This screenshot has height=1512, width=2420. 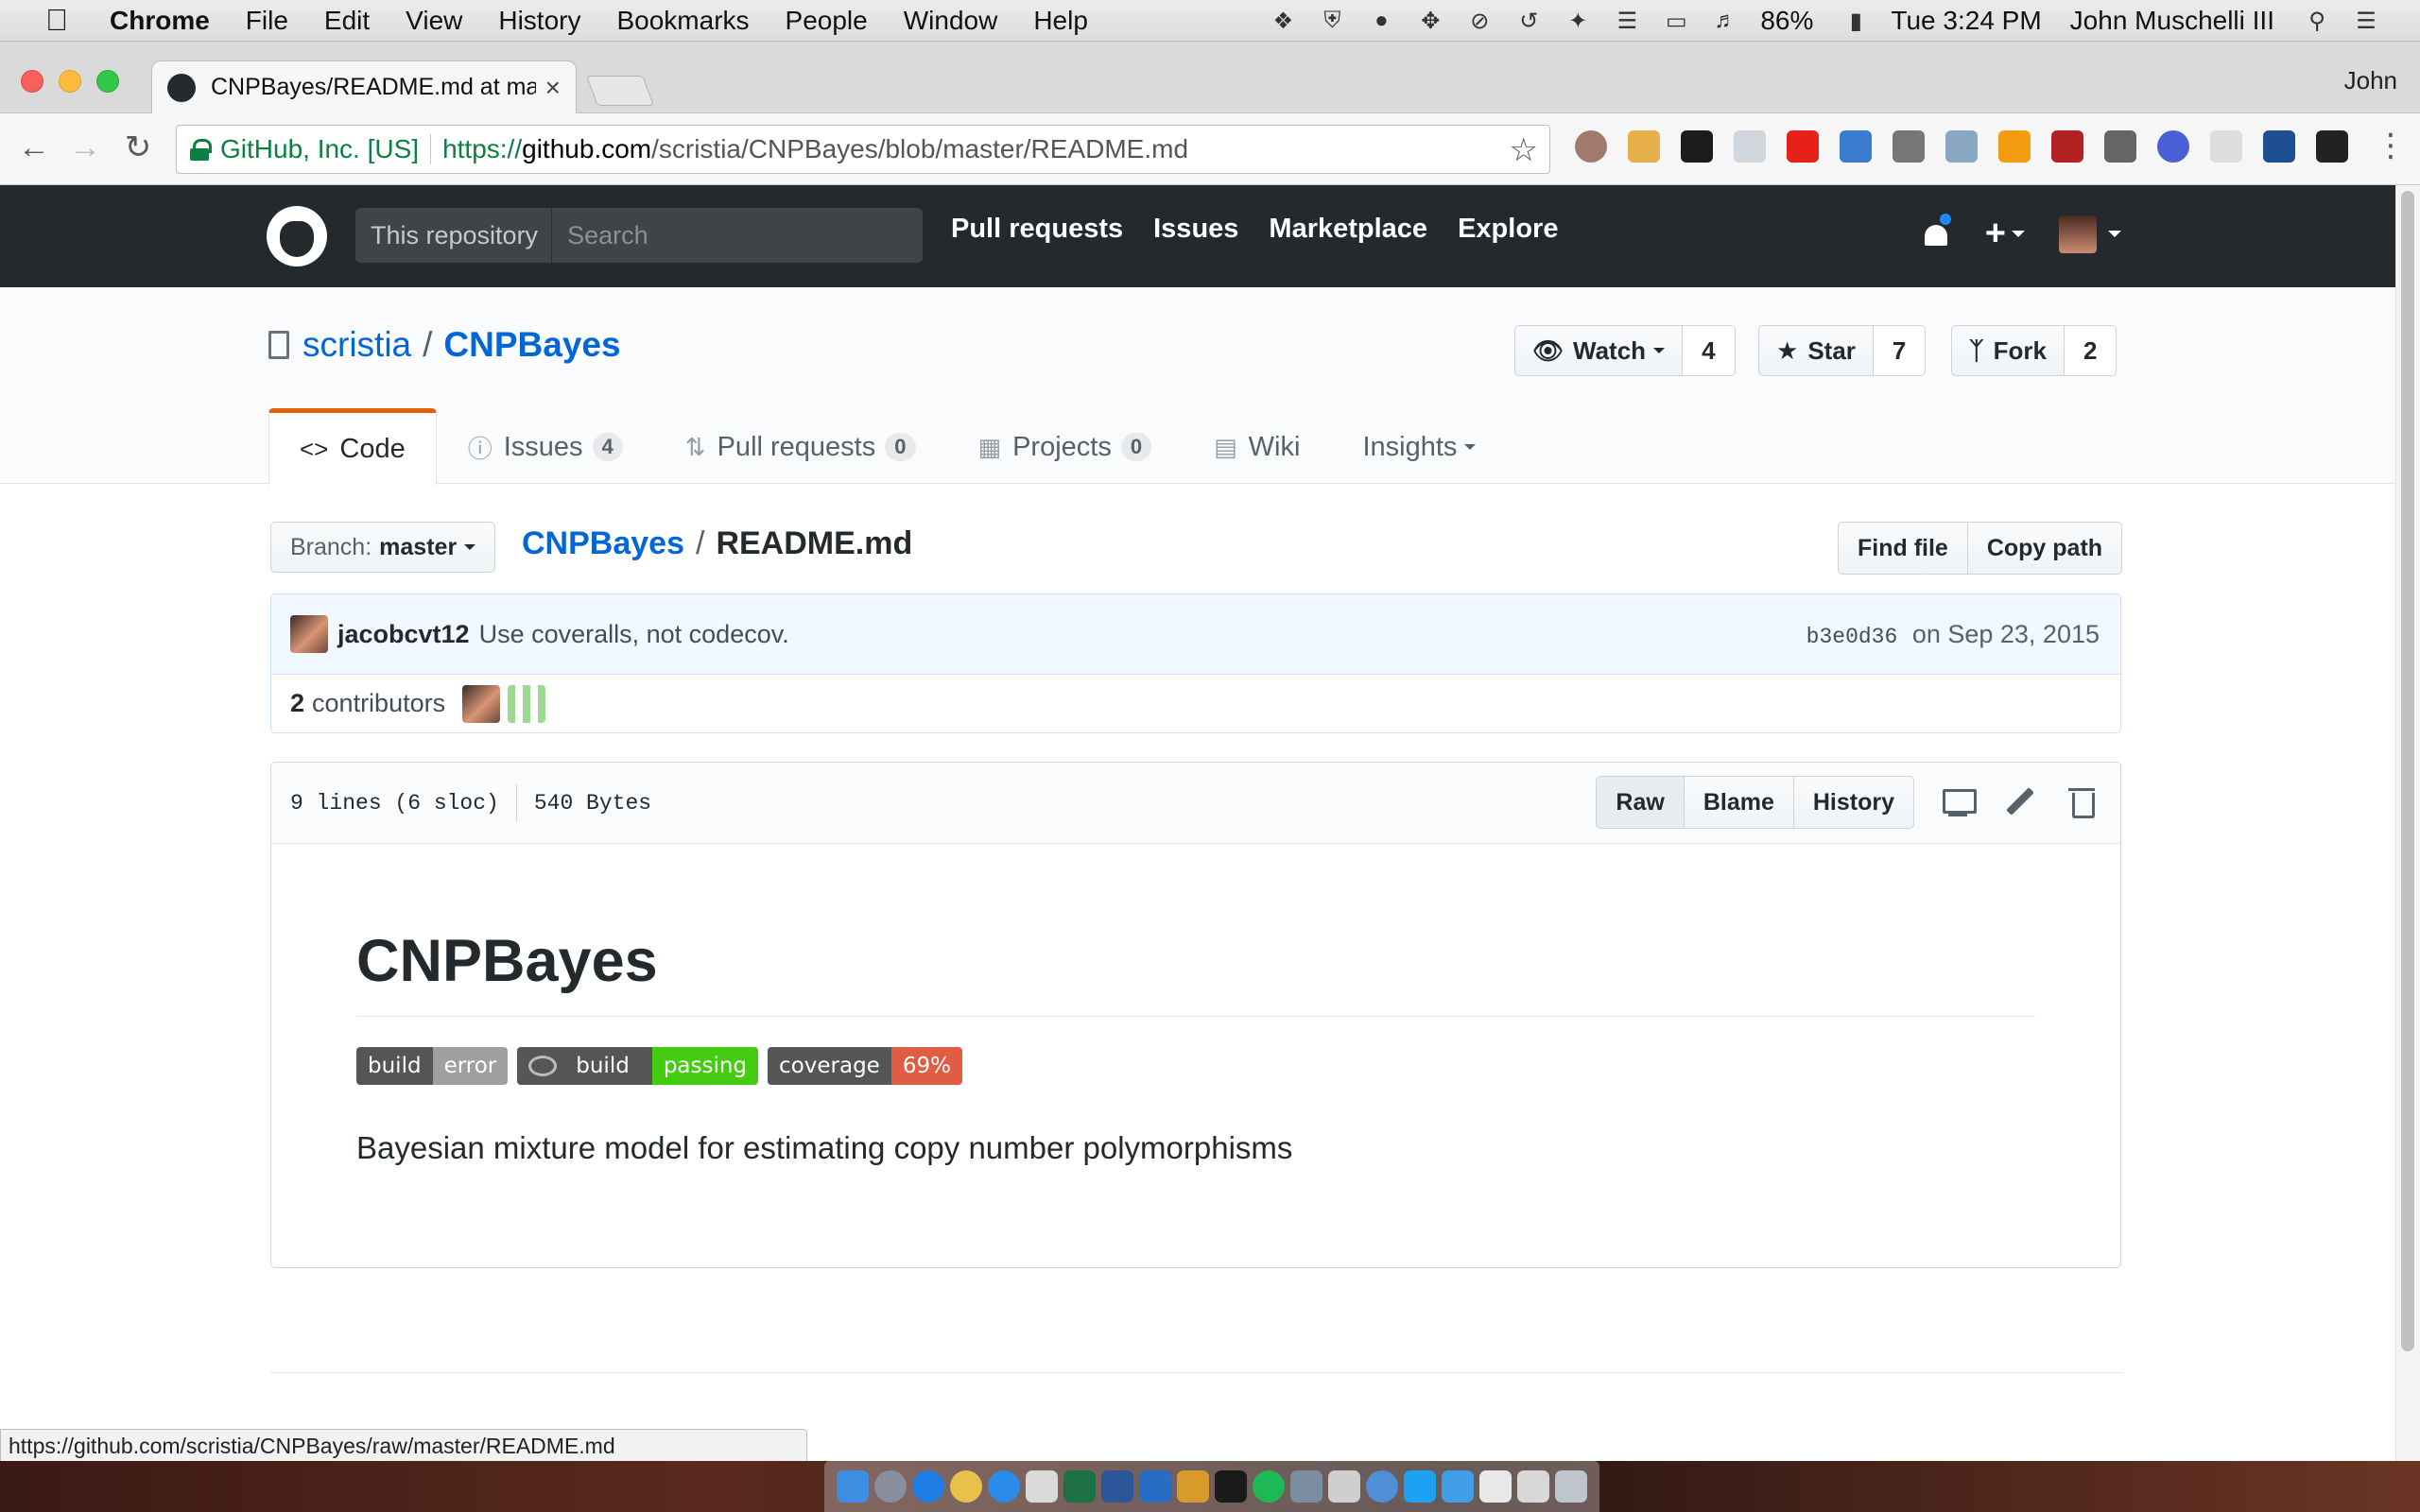 I want to click on tab-insights: Insights, so click(x=1419, y=447).